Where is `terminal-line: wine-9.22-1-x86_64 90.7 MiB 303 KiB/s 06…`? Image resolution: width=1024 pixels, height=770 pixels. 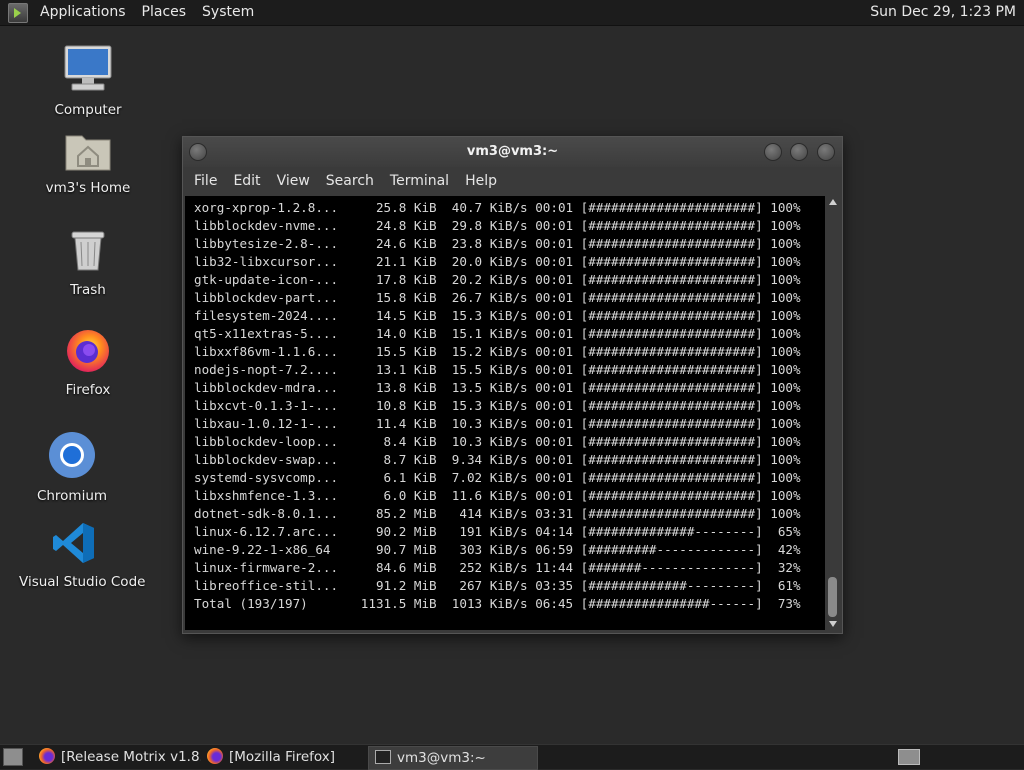
terminal-line: wine-9.22-1-x86_64 90.7 MiB 303 KiB/s 06… is located at coordinates (497, 549).